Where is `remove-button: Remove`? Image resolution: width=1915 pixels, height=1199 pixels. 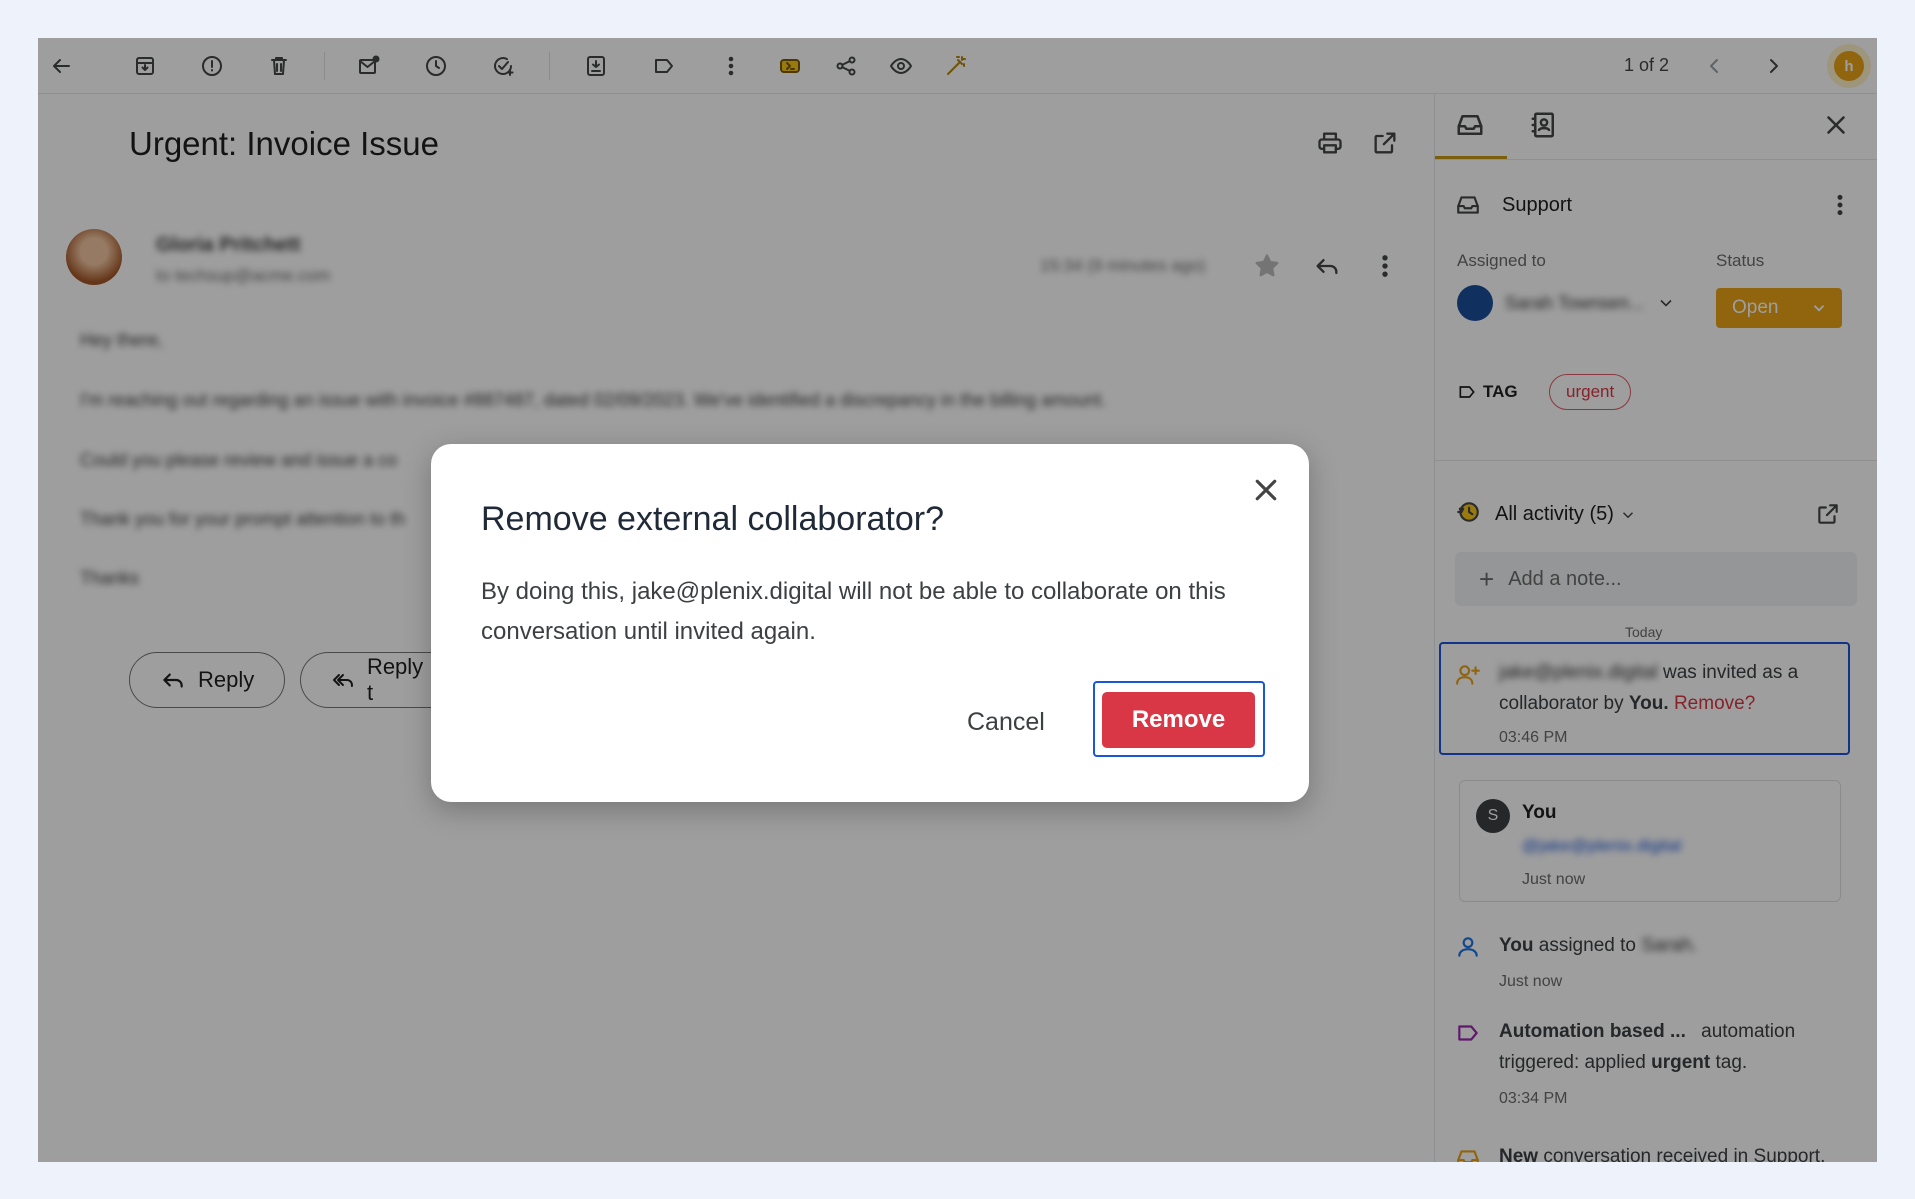 remove-button: Remove is located at coordinates (1178, 720).